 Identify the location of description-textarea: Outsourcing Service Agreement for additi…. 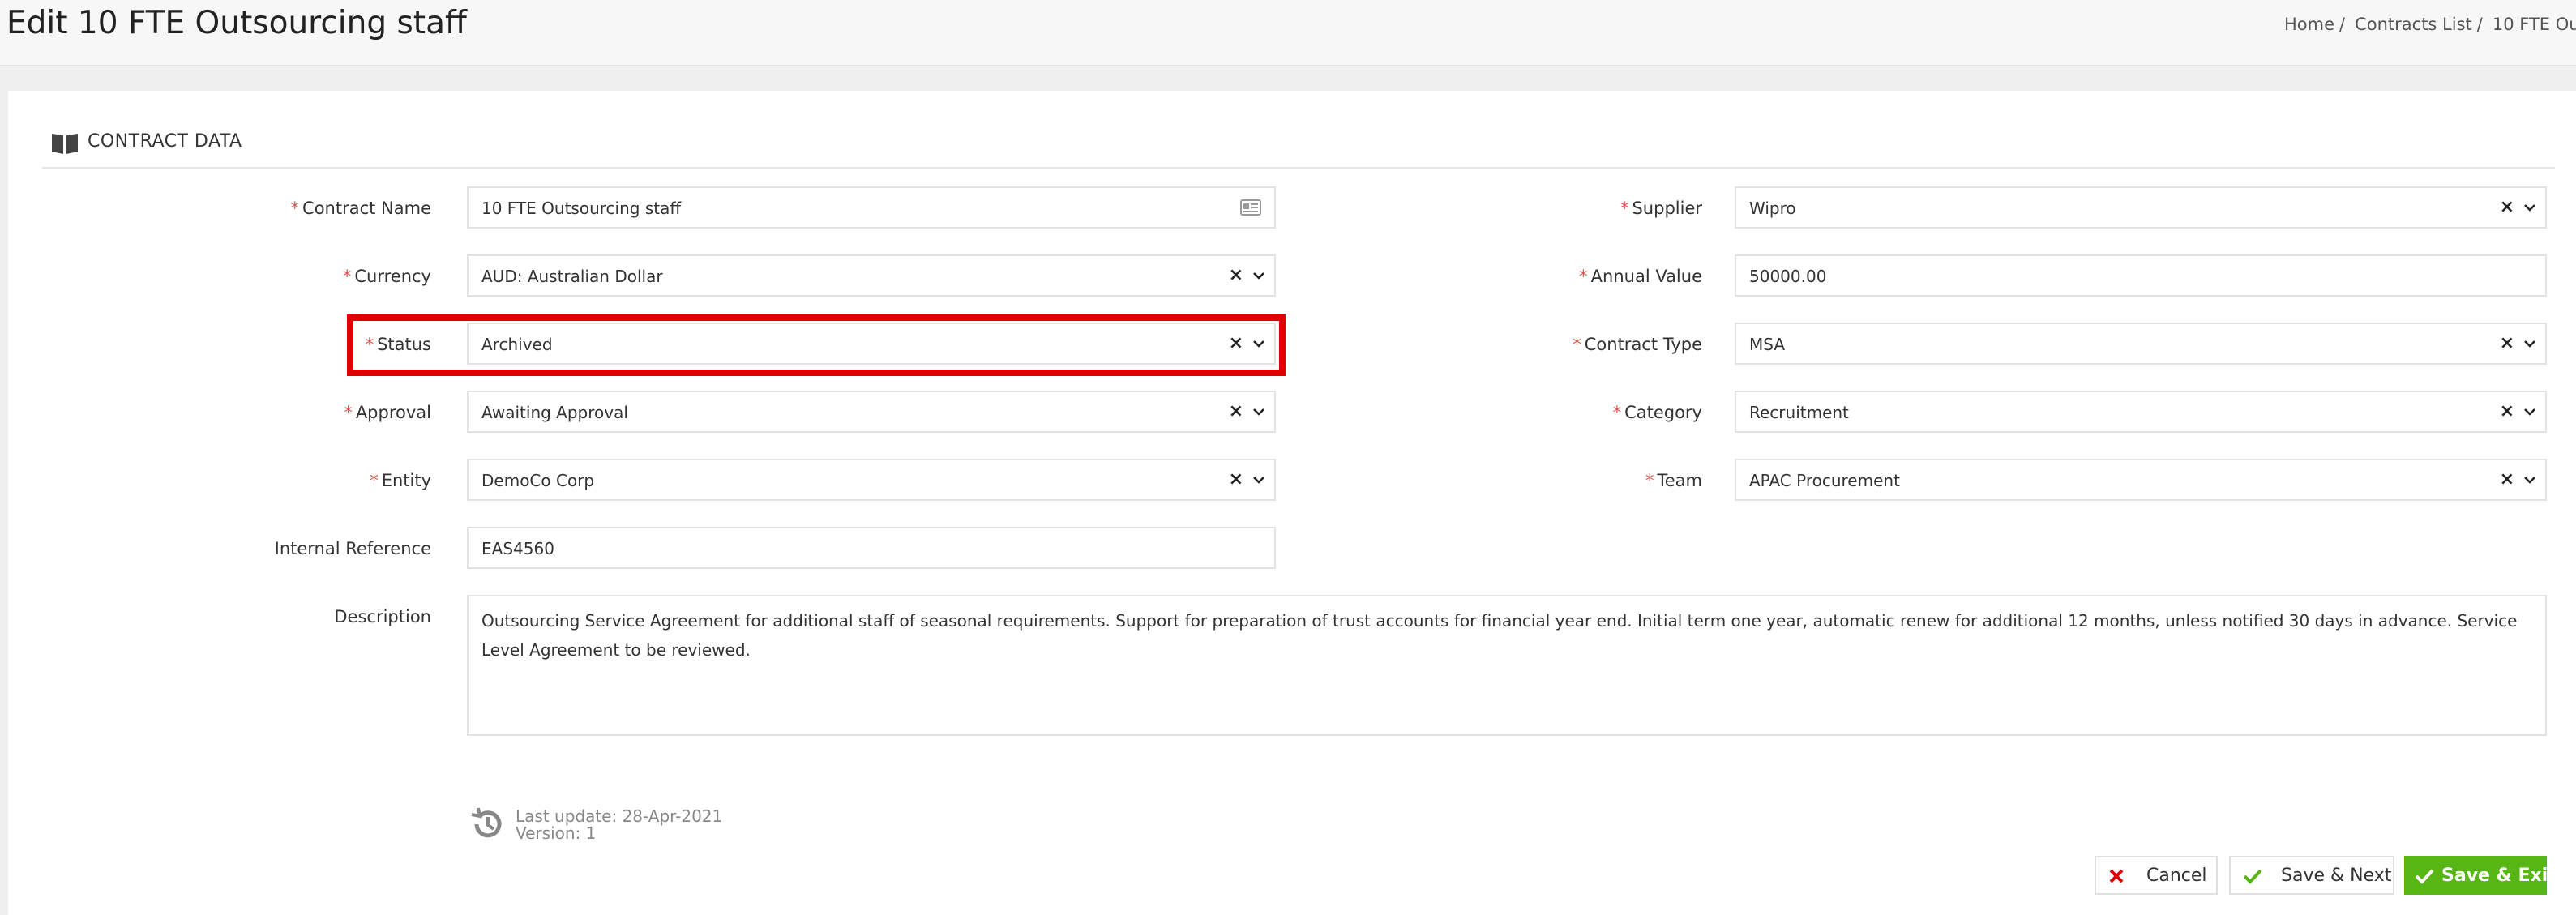
(1507, 665).